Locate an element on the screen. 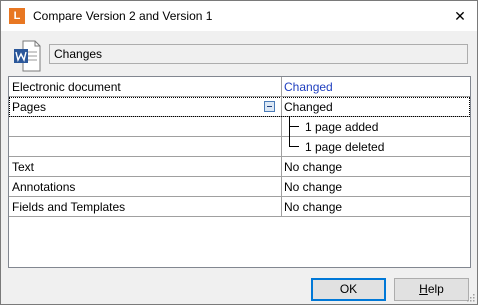 The image size is (478, 305). ok-button: OK is located at coordinates (348, 289).